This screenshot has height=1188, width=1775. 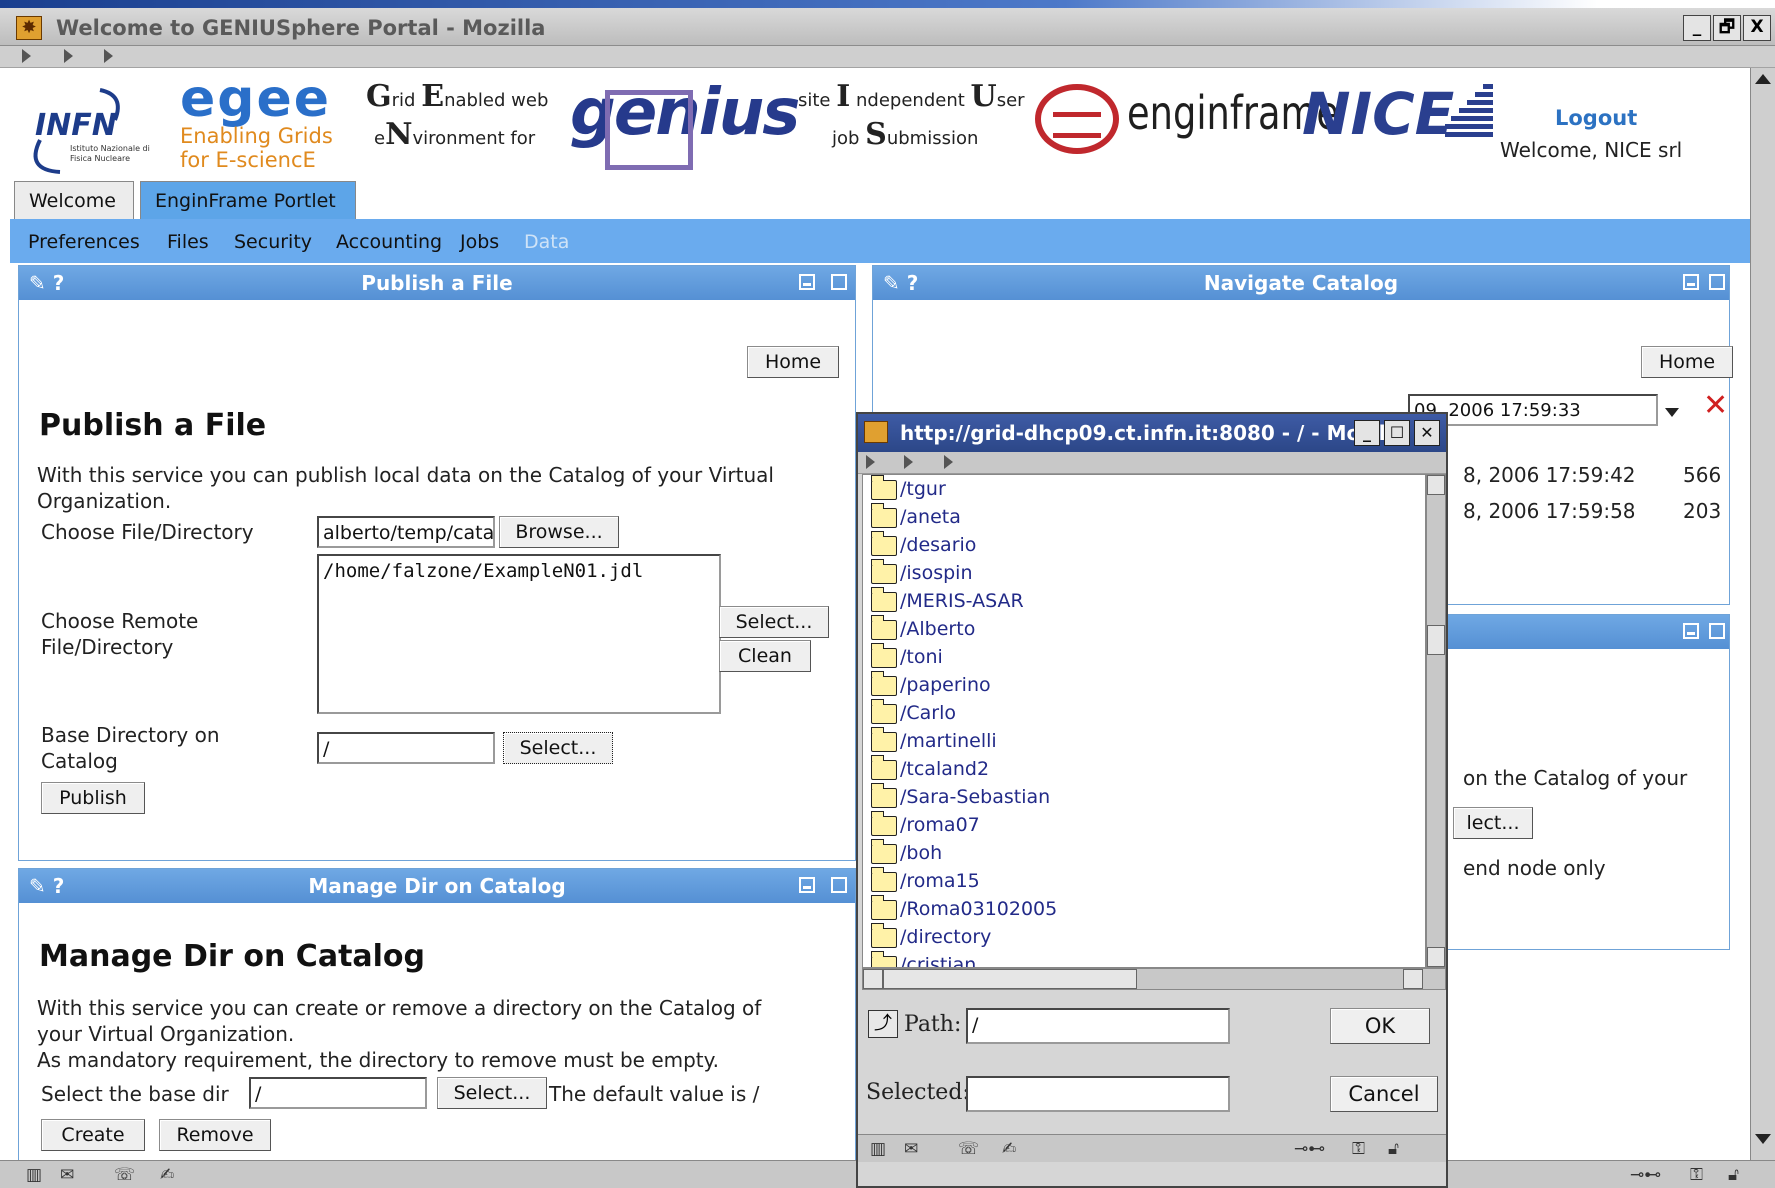 I want to click on close-button: X, so click(x=1757, y=28).